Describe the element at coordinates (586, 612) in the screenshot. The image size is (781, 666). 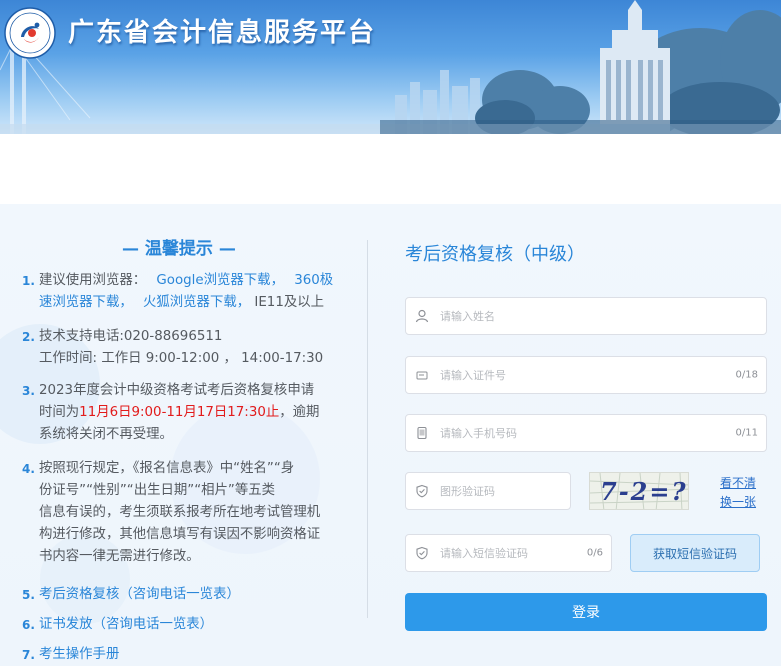
I see `login-button: 登录` at that location.